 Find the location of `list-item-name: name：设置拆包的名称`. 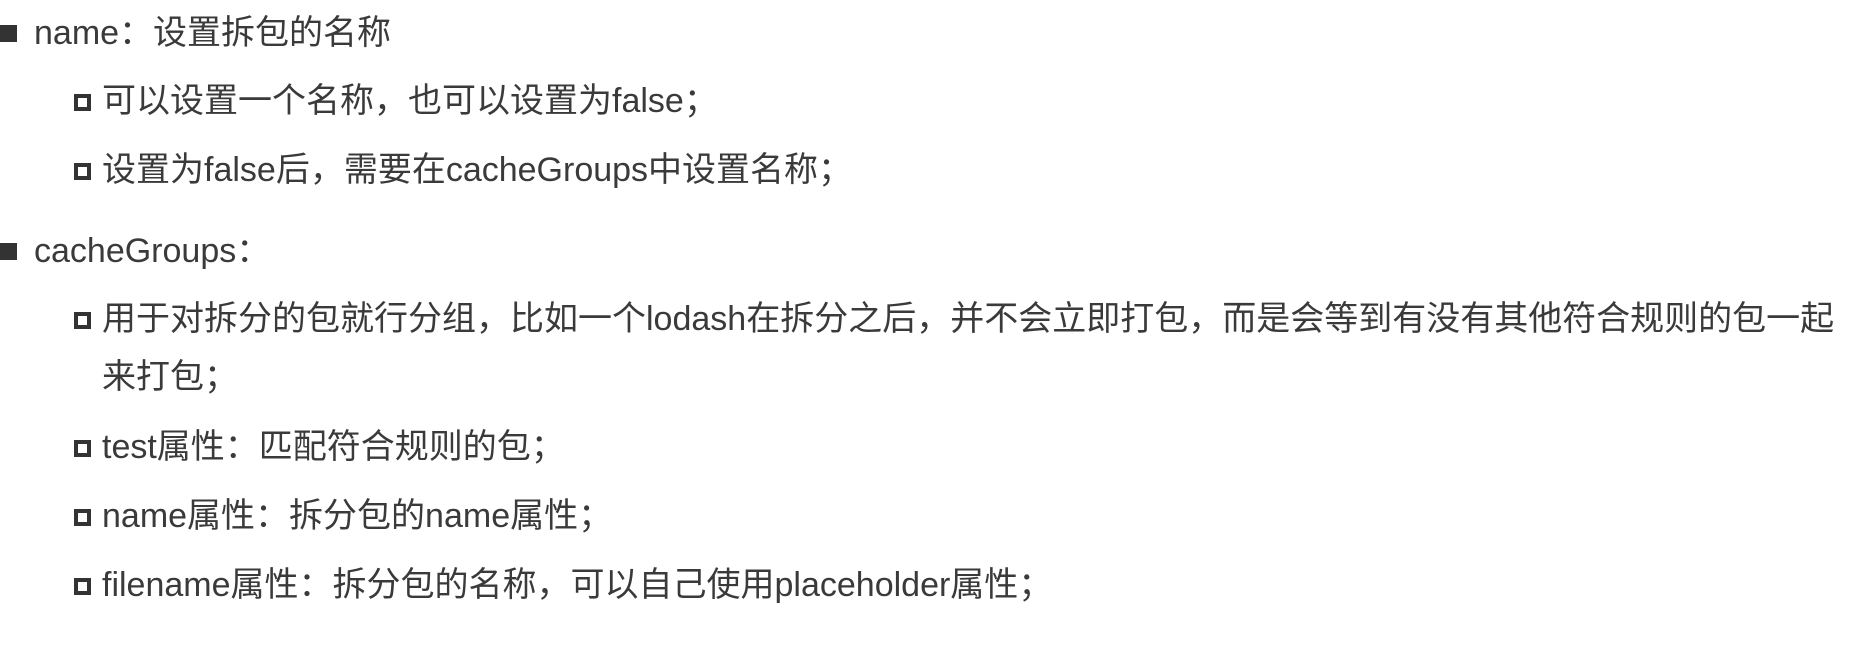

list-item-name: name：设置拆包的名称 is located at coordinates (195, 33).